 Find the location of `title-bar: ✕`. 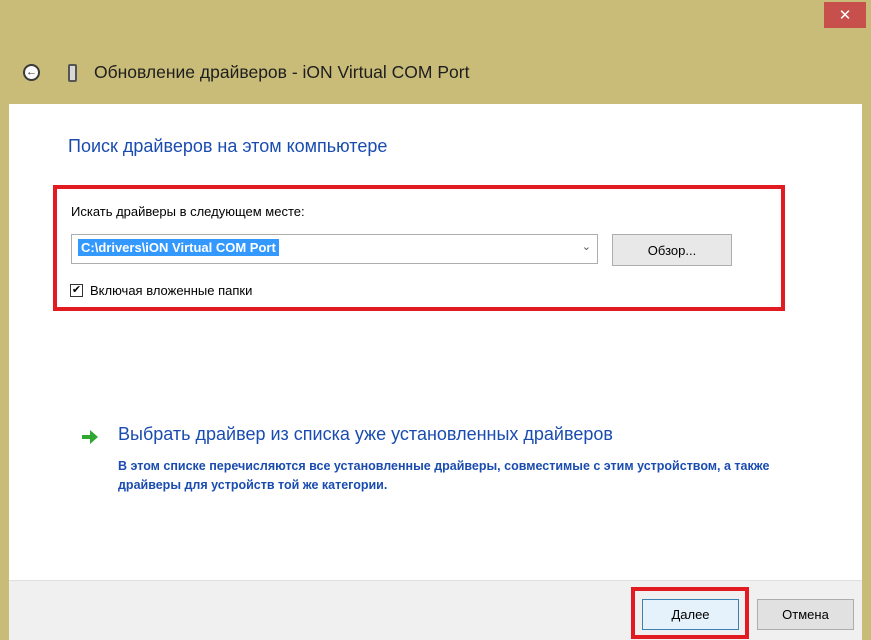

title-bar: ✕ is located at coordinates (435, 14).